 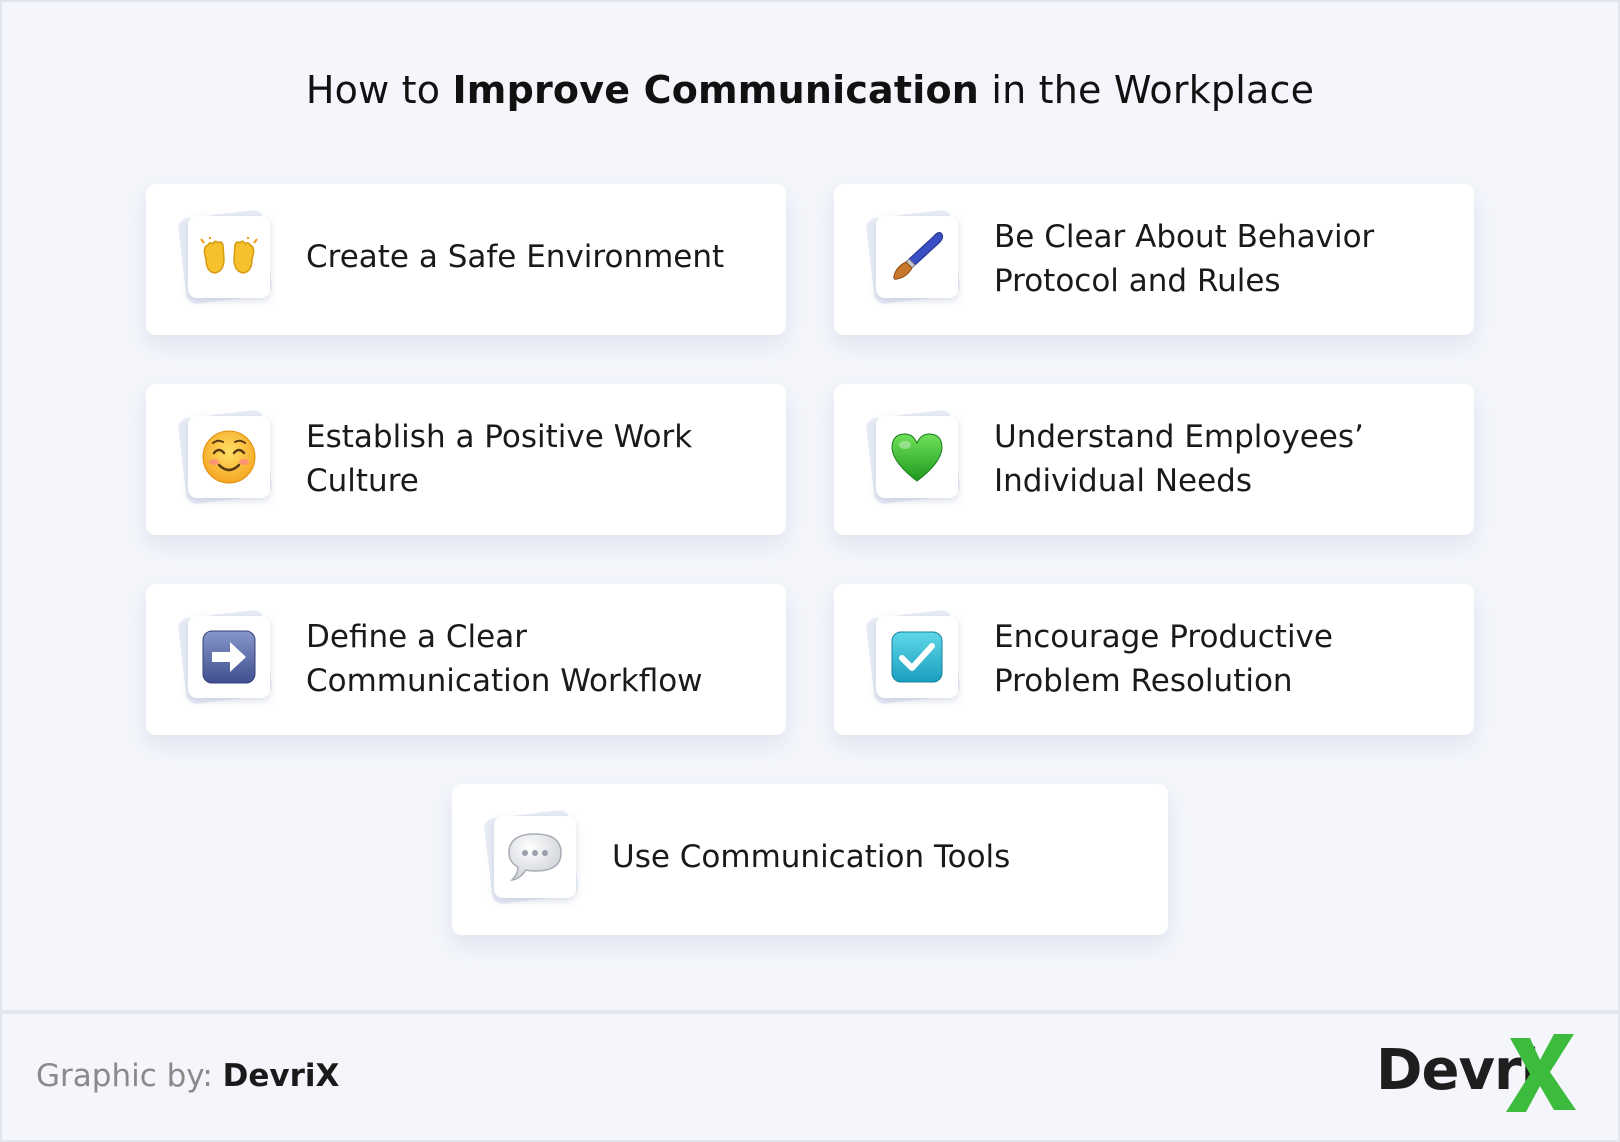 I want to click on card-label: Establish a Positive Work Culture, so click(x=499, y=459).